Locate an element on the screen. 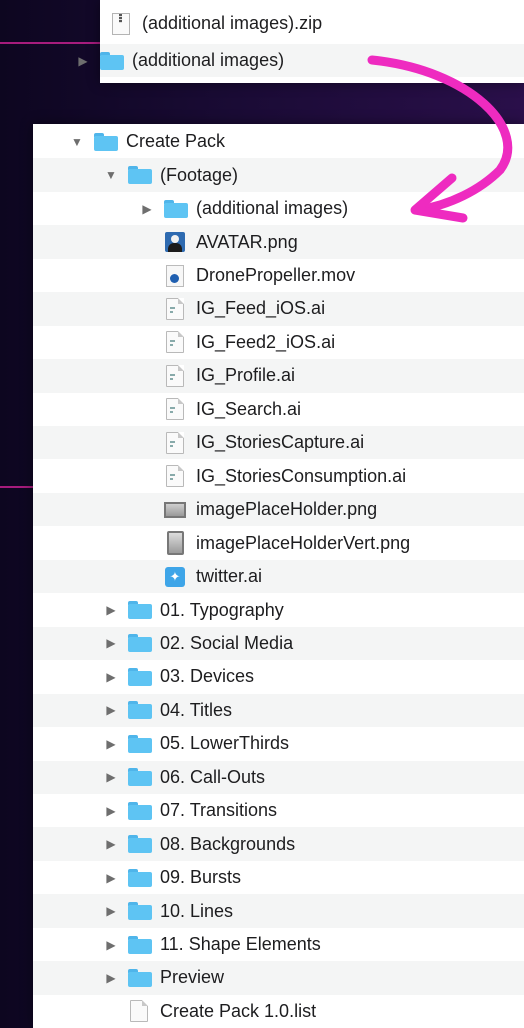 The height and width of the screenshot is (1028, 524). folder-name: 04. Titles is located at coordinates (196, 709).